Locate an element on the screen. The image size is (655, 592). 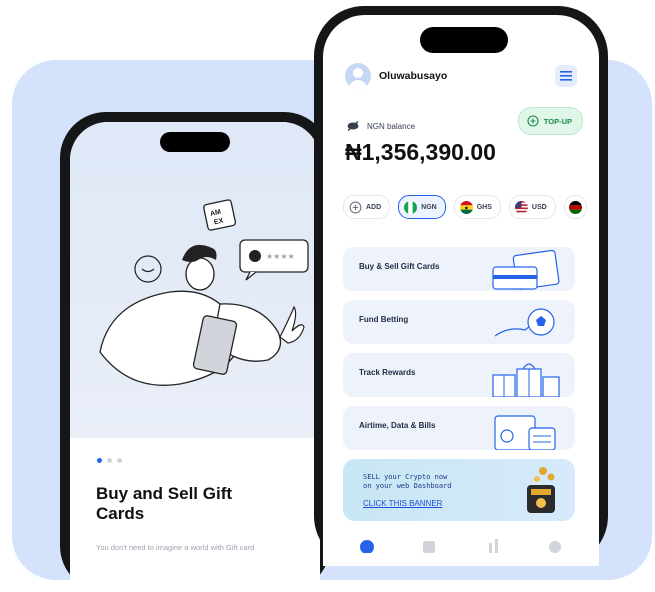
service-label: Fund Betting is located at coordinates (384, 319).